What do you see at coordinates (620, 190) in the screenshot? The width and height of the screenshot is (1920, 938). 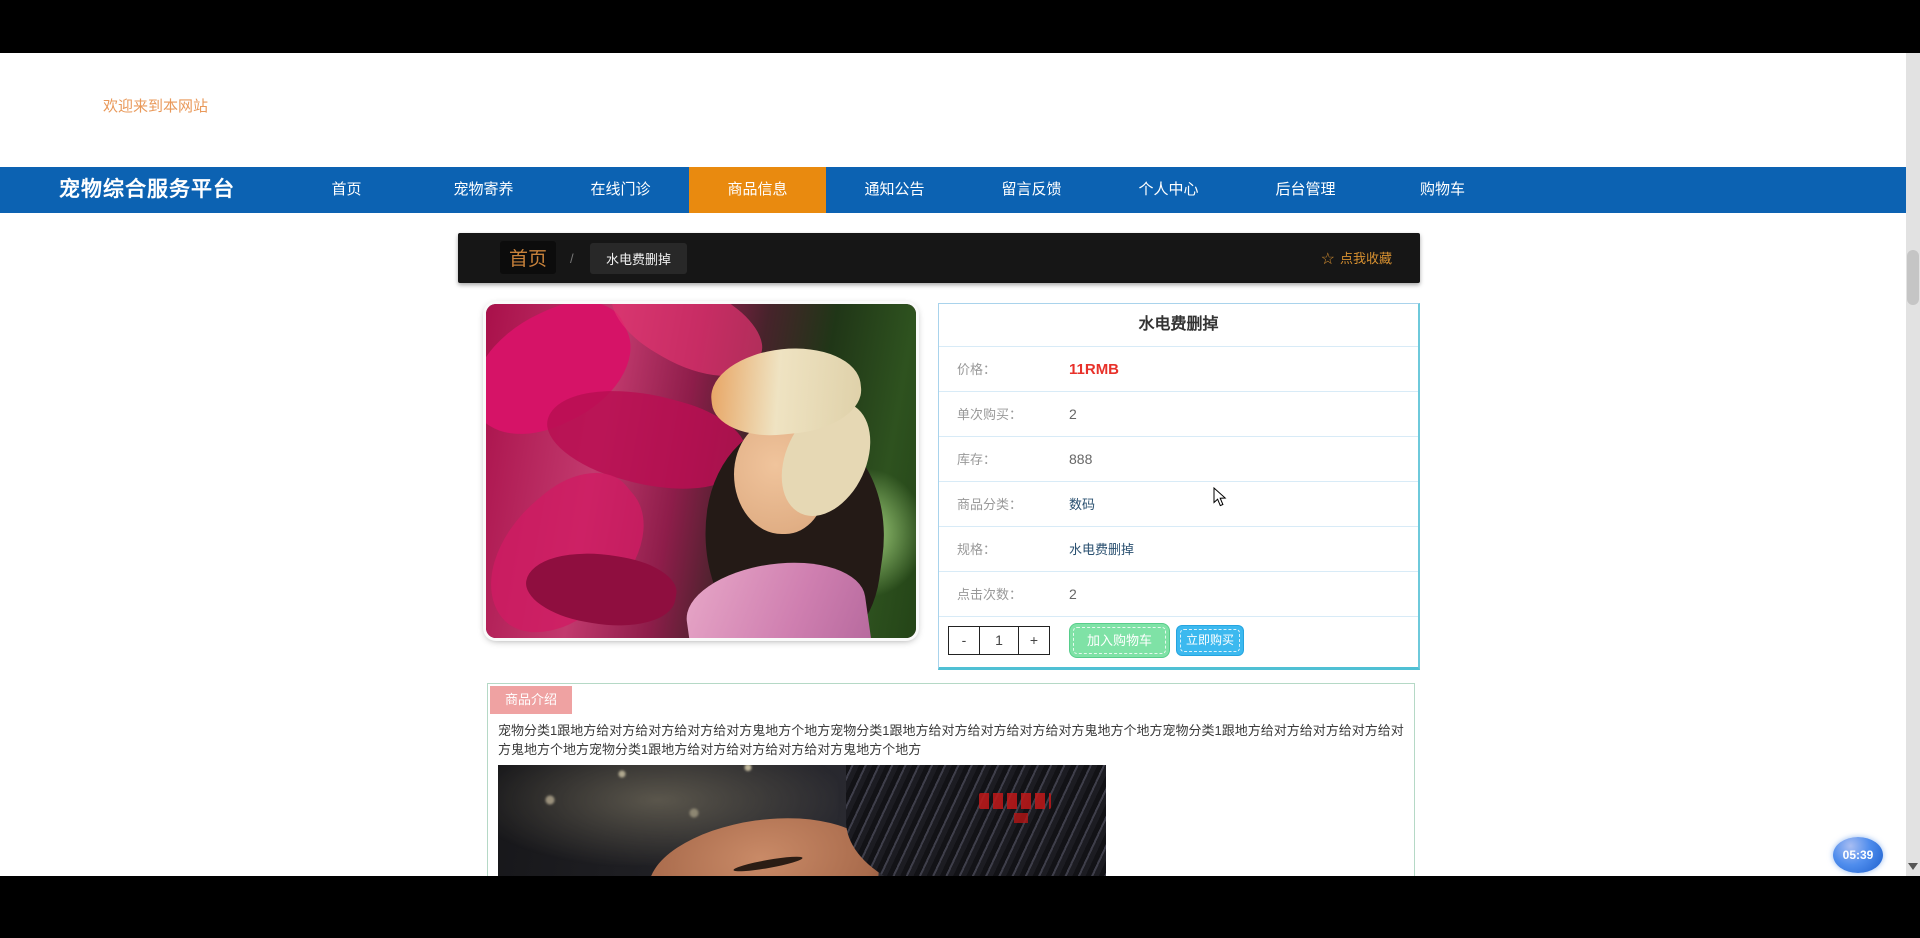 I see `nav-item-online-clinic: 在线门诊` at bounding box center [620, 190].